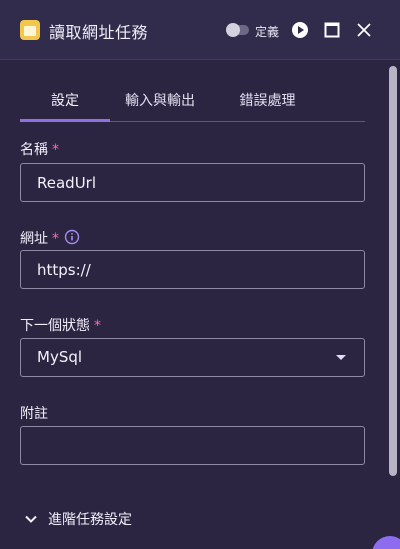 This screenshot has height=549, width=400. What do you see at coordinates (160, 105) in the screenshot?
I see `tab-input-output: 輸入與輸出` at bounding box center [160, 105].